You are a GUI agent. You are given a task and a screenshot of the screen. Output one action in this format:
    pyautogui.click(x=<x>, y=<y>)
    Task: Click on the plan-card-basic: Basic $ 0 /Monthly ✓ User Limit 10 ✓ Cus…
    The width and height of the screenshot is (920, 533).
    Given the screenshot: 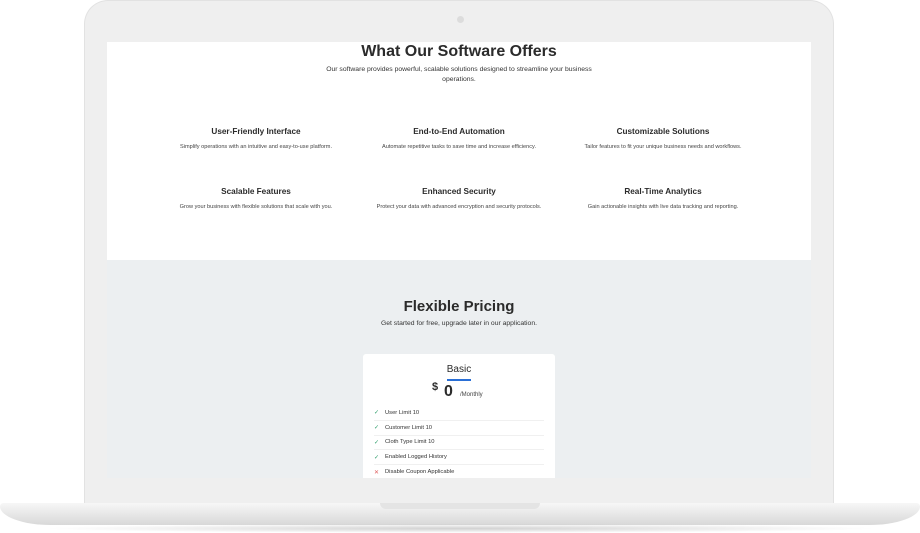 What is the action you would take?
    pyautogui.click(x=459, y=416)
    